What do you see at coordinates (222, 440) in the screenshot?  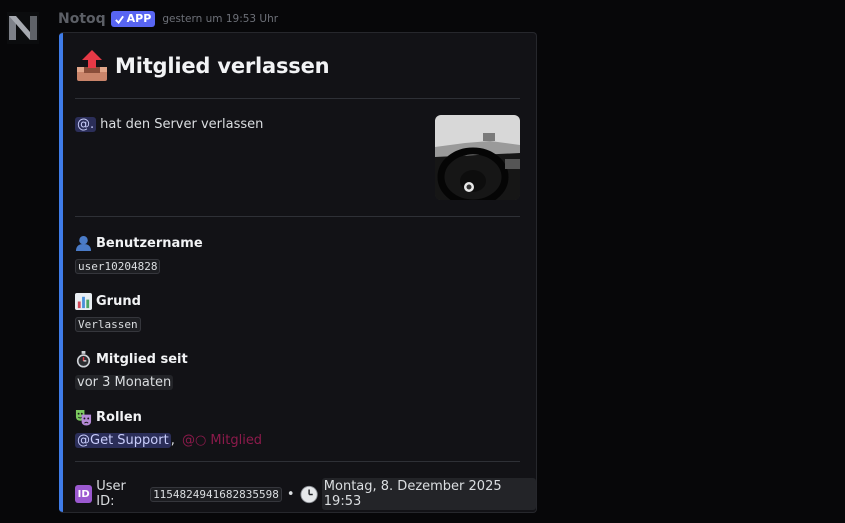 I see `role-mention-mitglied: @○ Mitglied` at bounding box center [222, 440].